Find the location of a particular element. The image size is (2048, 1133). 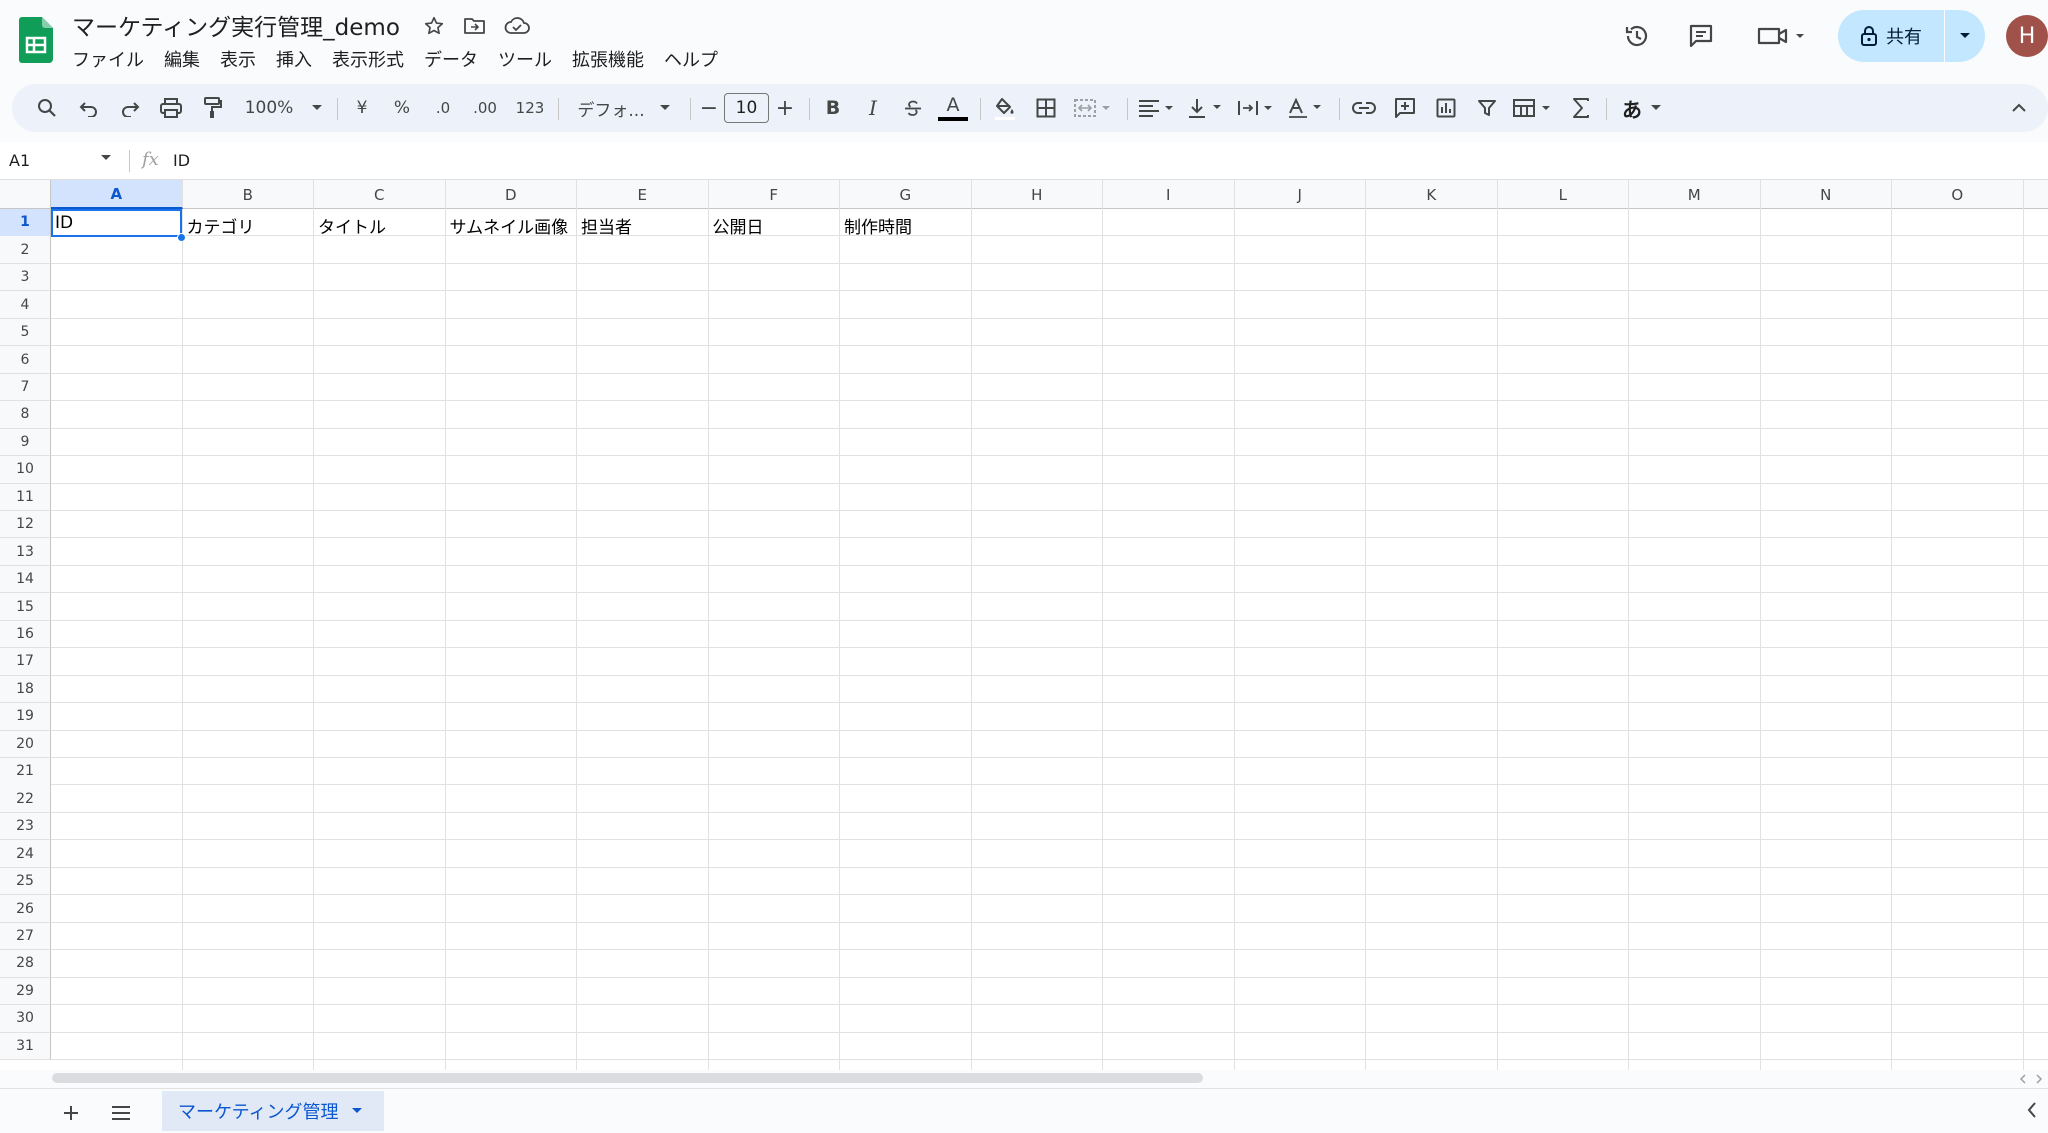

fill-color-icon is located at coordinates (1005, 108).